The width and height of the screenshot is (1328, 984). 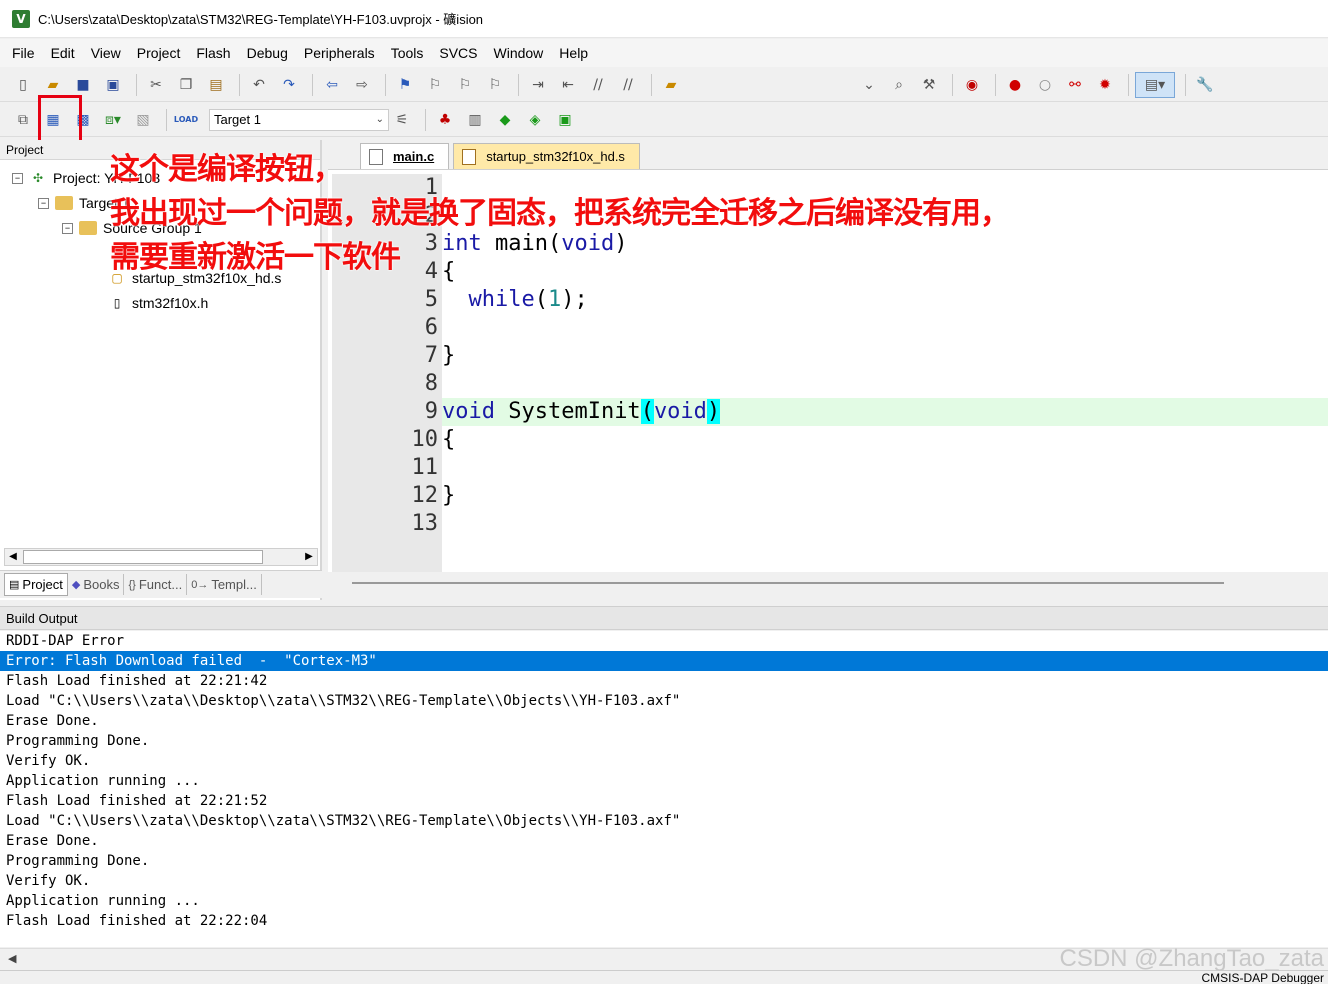 What do you see at coordinates (113, 85) in the screenshot?
I see `save-all-icon: ▣` at bounding box center [113, 85].